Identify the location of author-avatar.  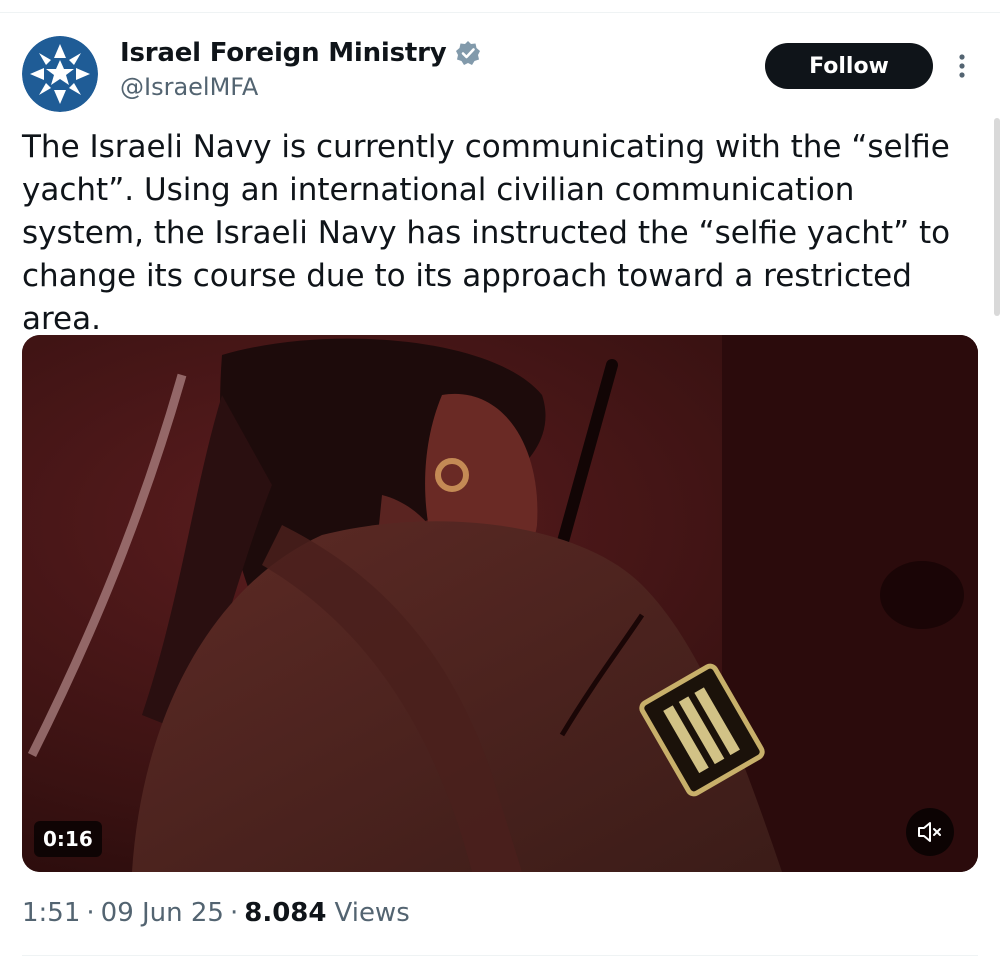
(60, 74).